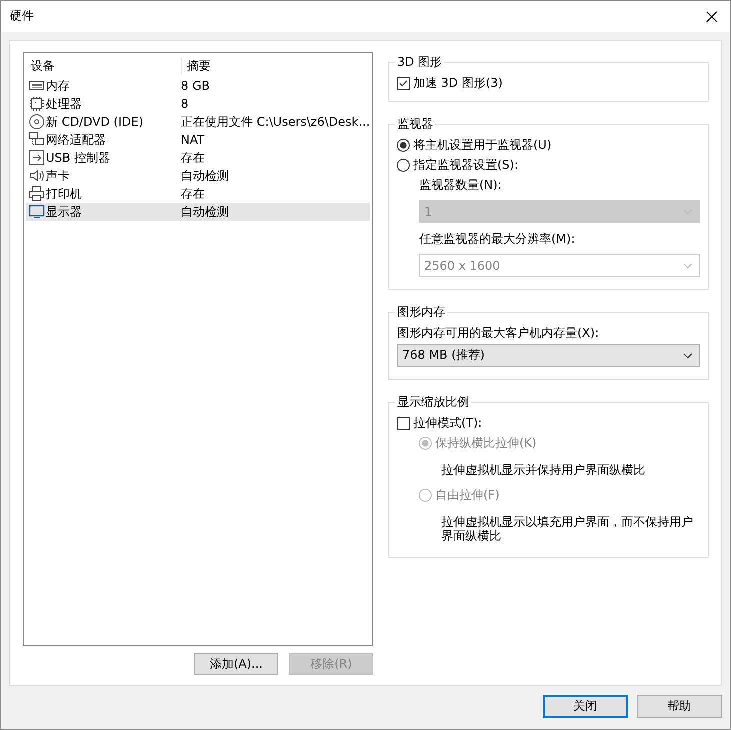 This screenshot has width=731, height=730. Describe the element at coordinates (421, 312) in the screenshot. I see `group-title: 图形内存` at that location.